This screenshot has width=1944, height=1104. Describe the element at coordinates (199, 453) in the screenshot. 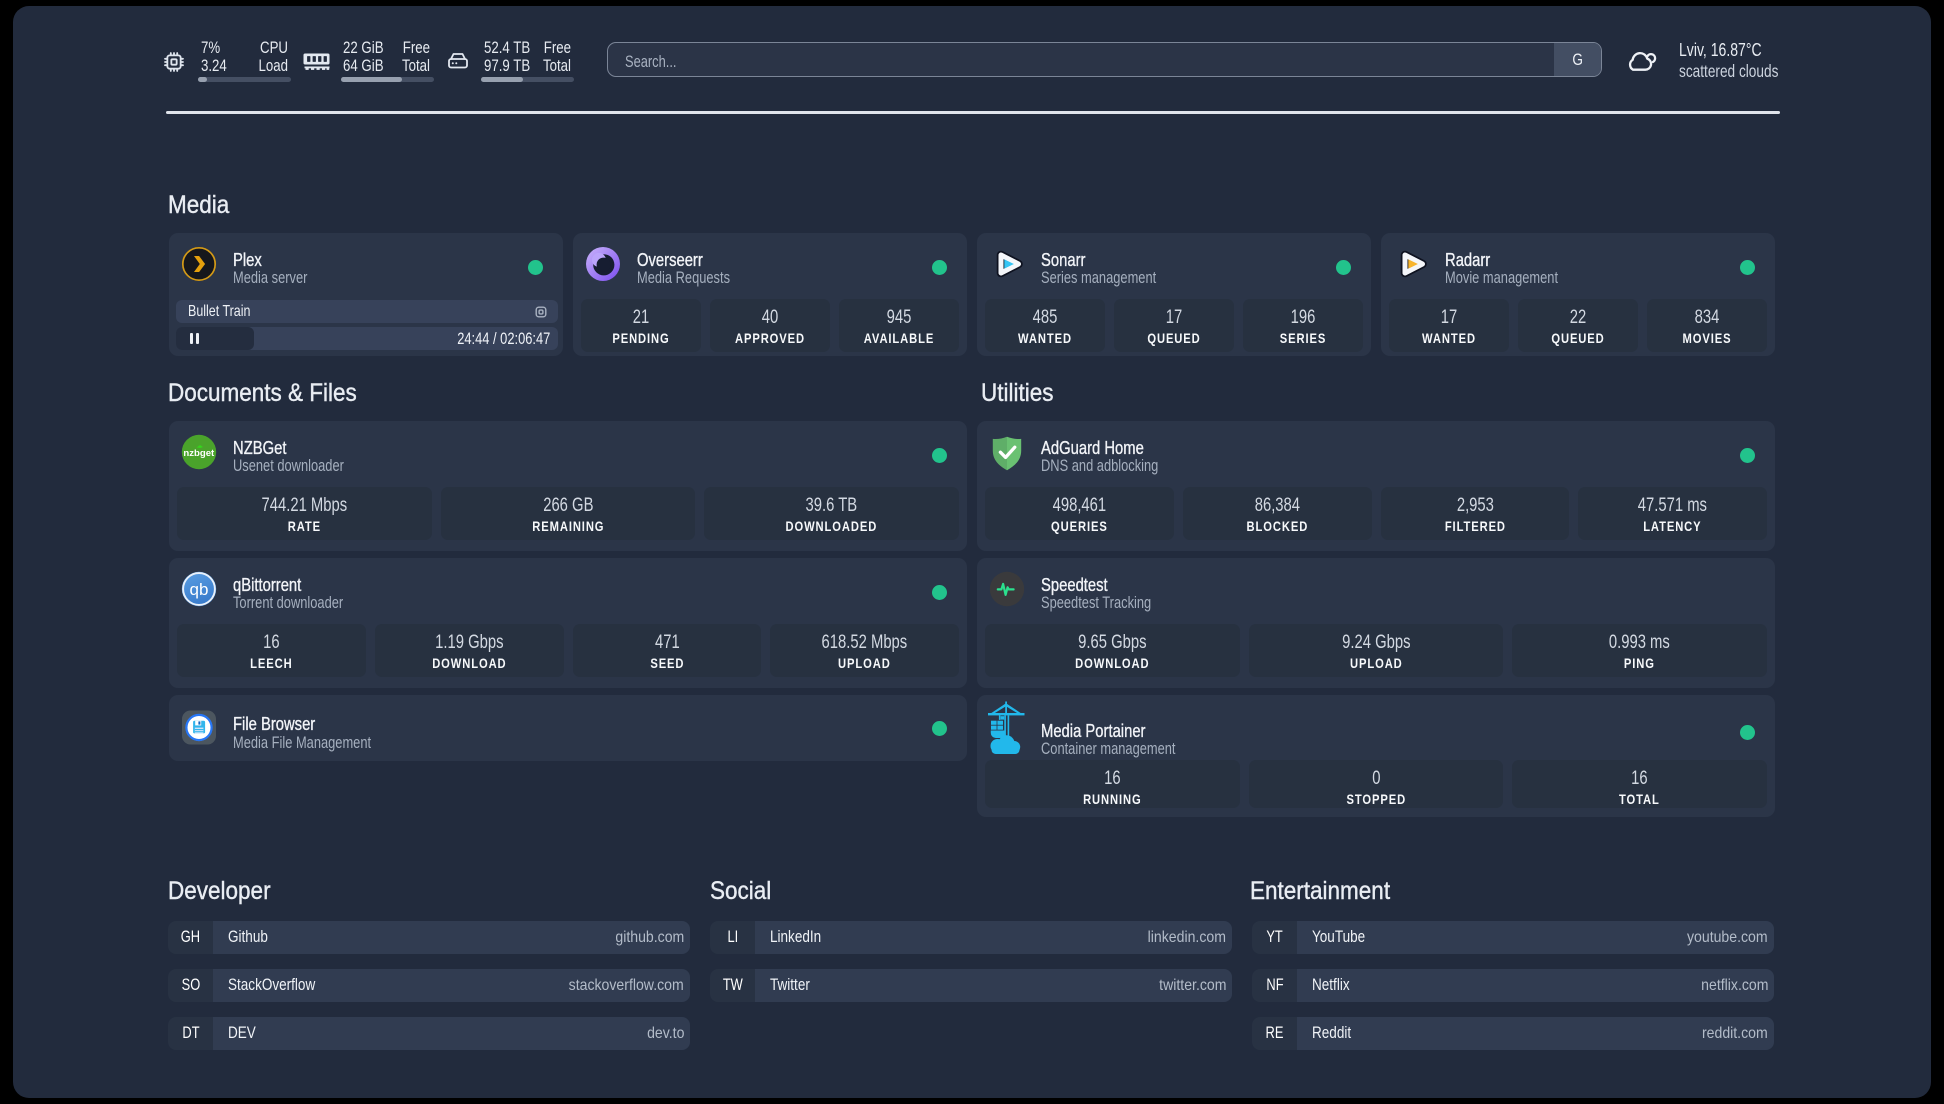

I see `svg-text: nzbget` at that location.